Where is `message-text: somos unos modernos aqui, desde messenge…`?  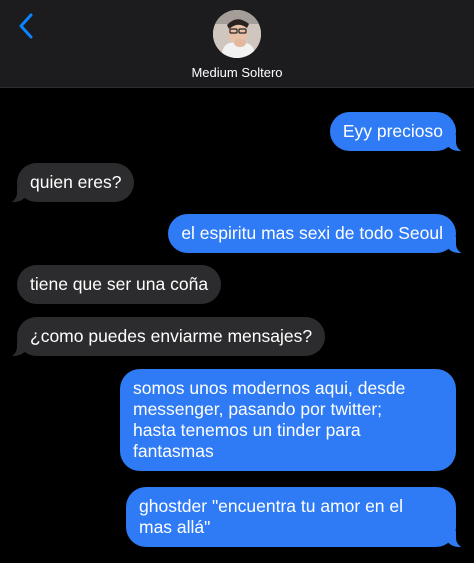
message-text: somos unos modernos aqui, desde messenge… is located at coordinates (269, 419).